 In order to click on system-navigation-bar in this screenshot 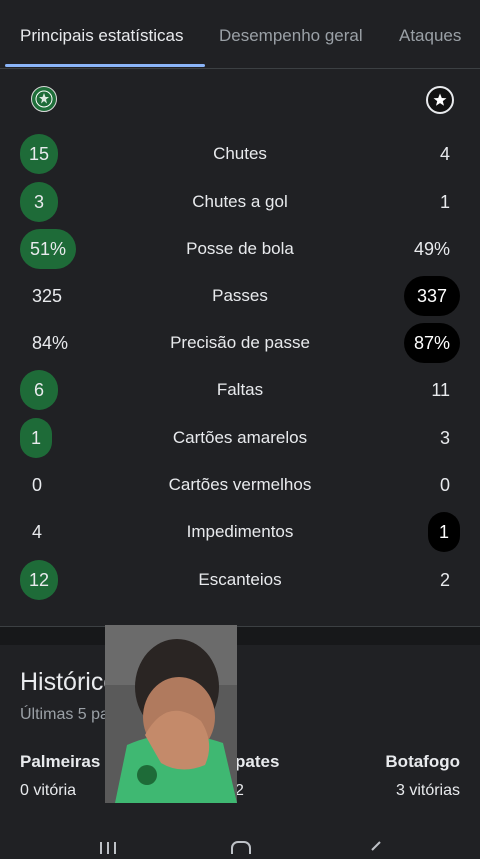, I will do `click(240, 845)`.